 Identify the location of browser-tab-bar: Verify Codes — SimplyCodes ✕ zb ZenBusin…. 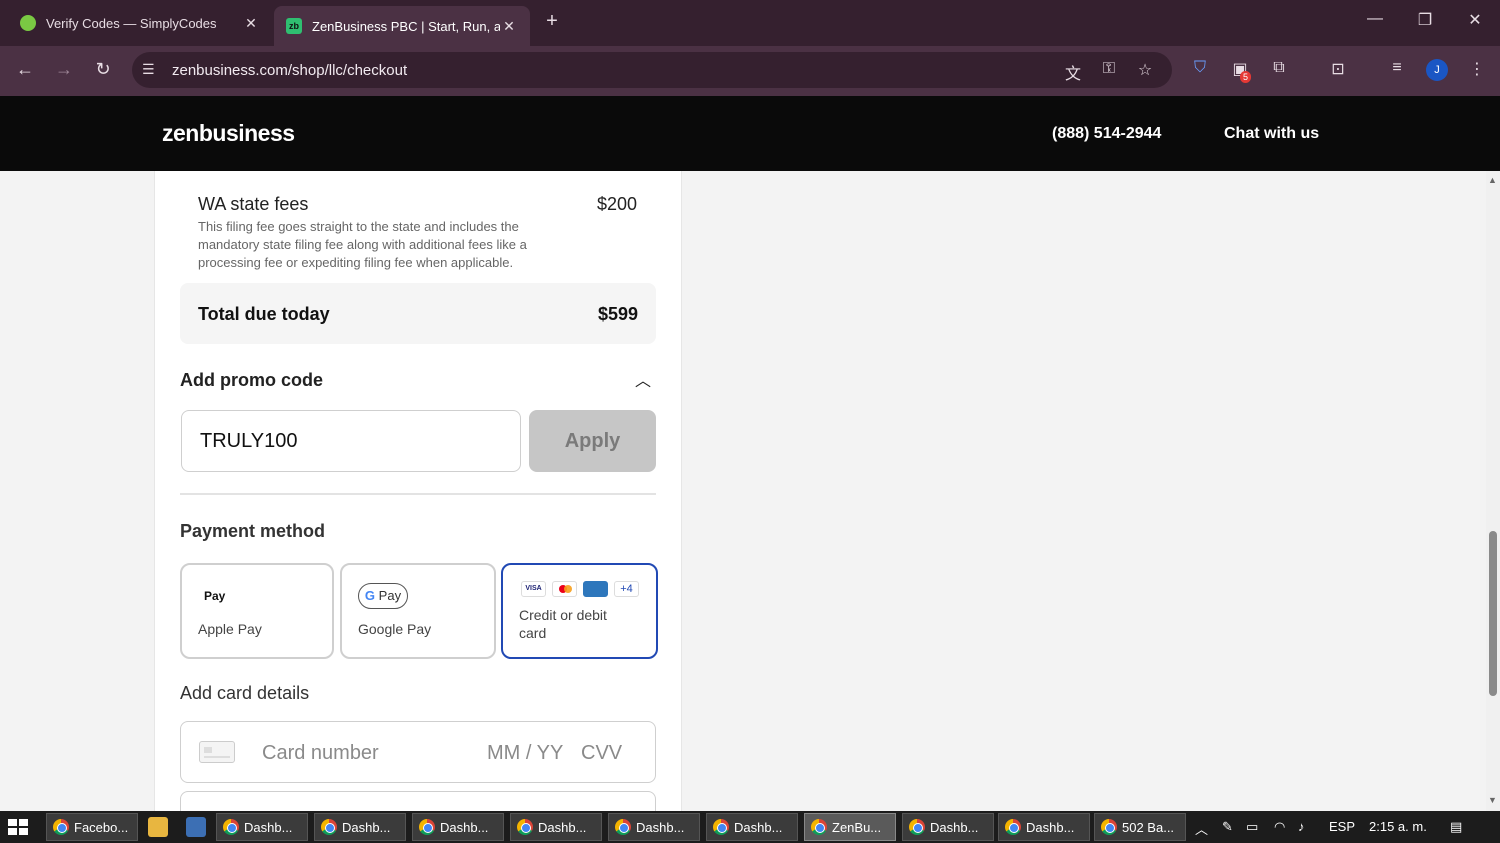
(750, 23).